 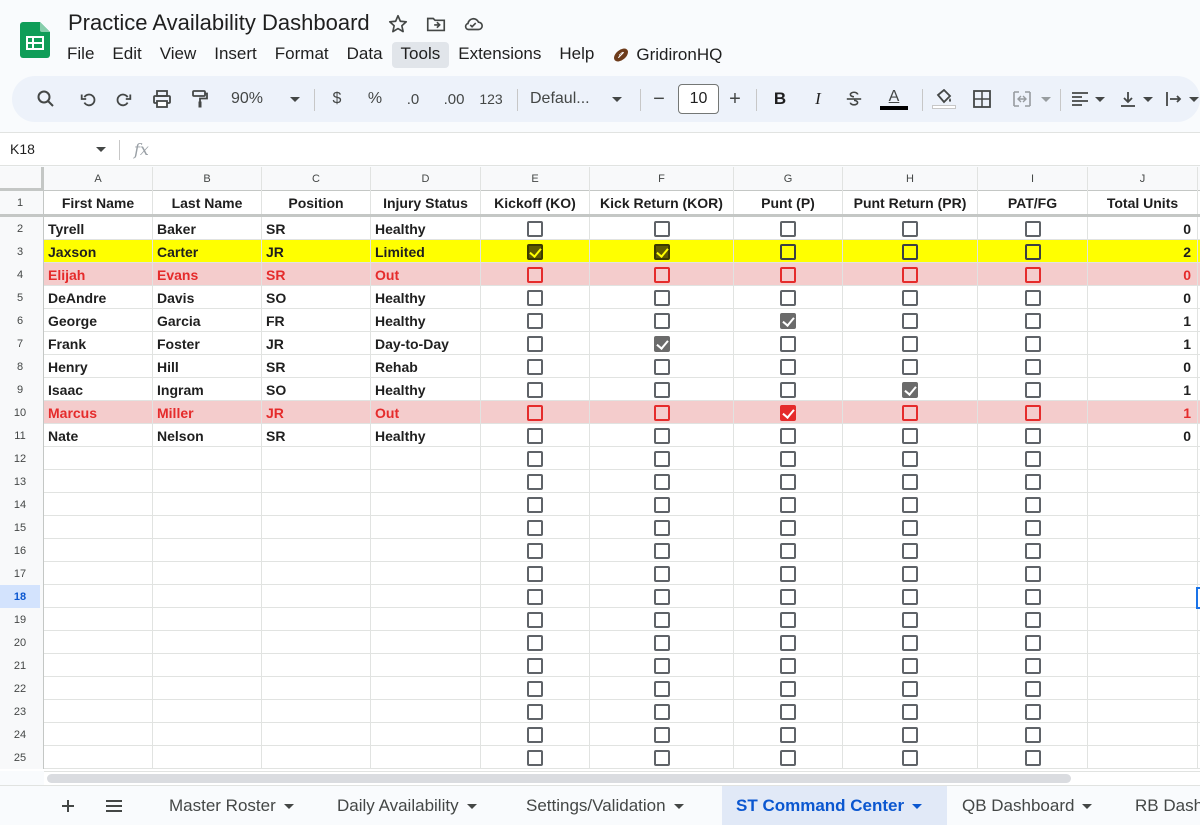 What do you see at coordinates (365, 55) in the screenshot?
I see `menu-data: Data` at bounding box center [365, 55].